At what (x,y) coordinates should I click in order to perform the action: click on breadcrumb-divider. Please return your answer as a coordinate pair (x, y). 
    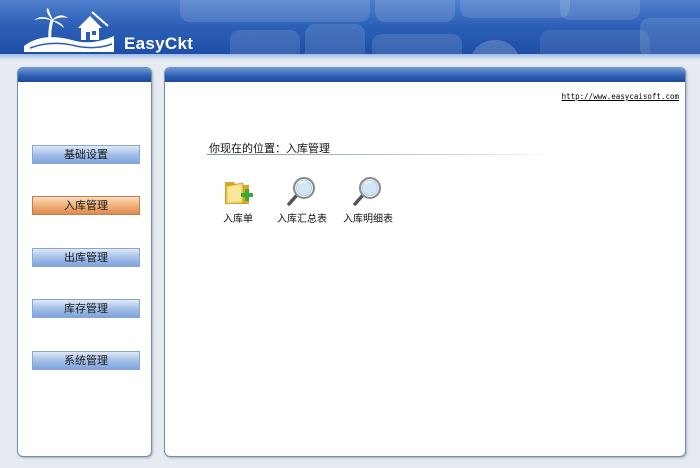
    Looking at the image, I should click on (382, 154).